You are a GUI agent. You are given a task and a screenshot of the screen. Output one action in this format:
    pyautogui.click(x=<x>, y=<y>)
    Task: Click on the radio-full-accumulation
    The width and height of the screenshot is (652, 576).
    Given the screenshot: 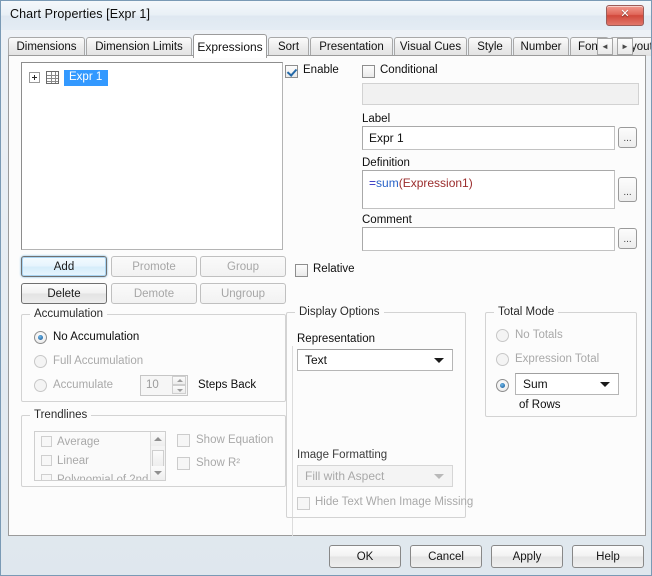 What is the action you would take?
    pyautogui.click(x=40, y=361)
    